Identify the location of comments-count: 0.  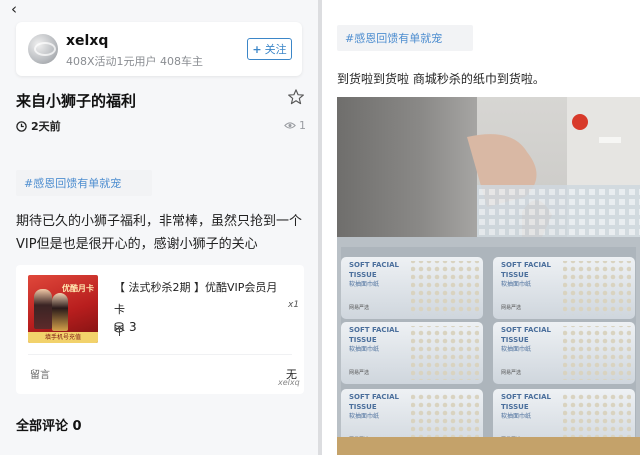
(77, 426).